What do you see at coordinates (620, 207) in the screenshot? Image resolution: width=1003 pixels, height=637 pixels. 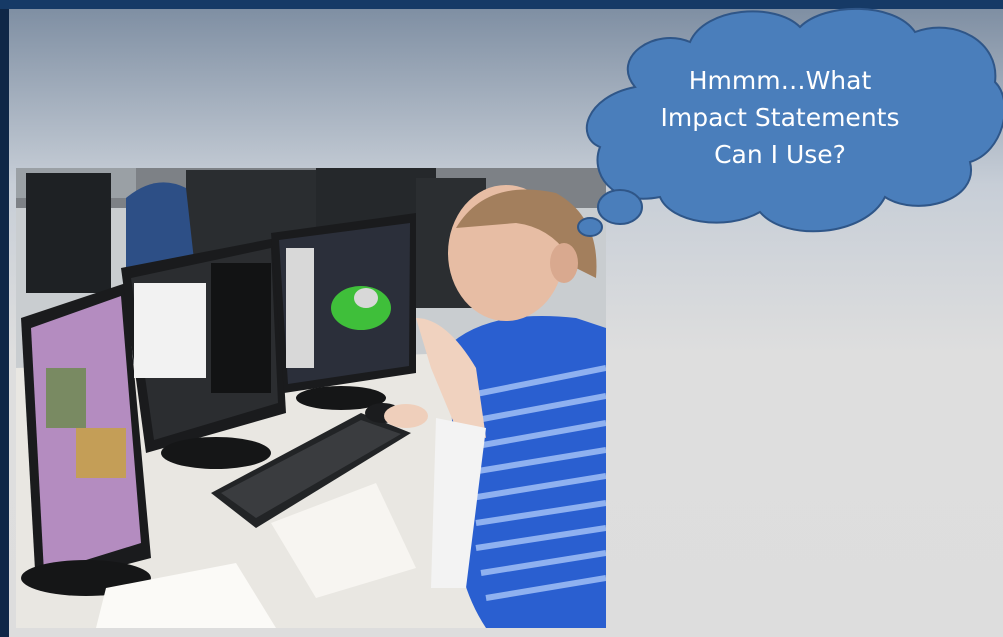 I see `cloud-bubble-large` at bounding box center [620, 207].